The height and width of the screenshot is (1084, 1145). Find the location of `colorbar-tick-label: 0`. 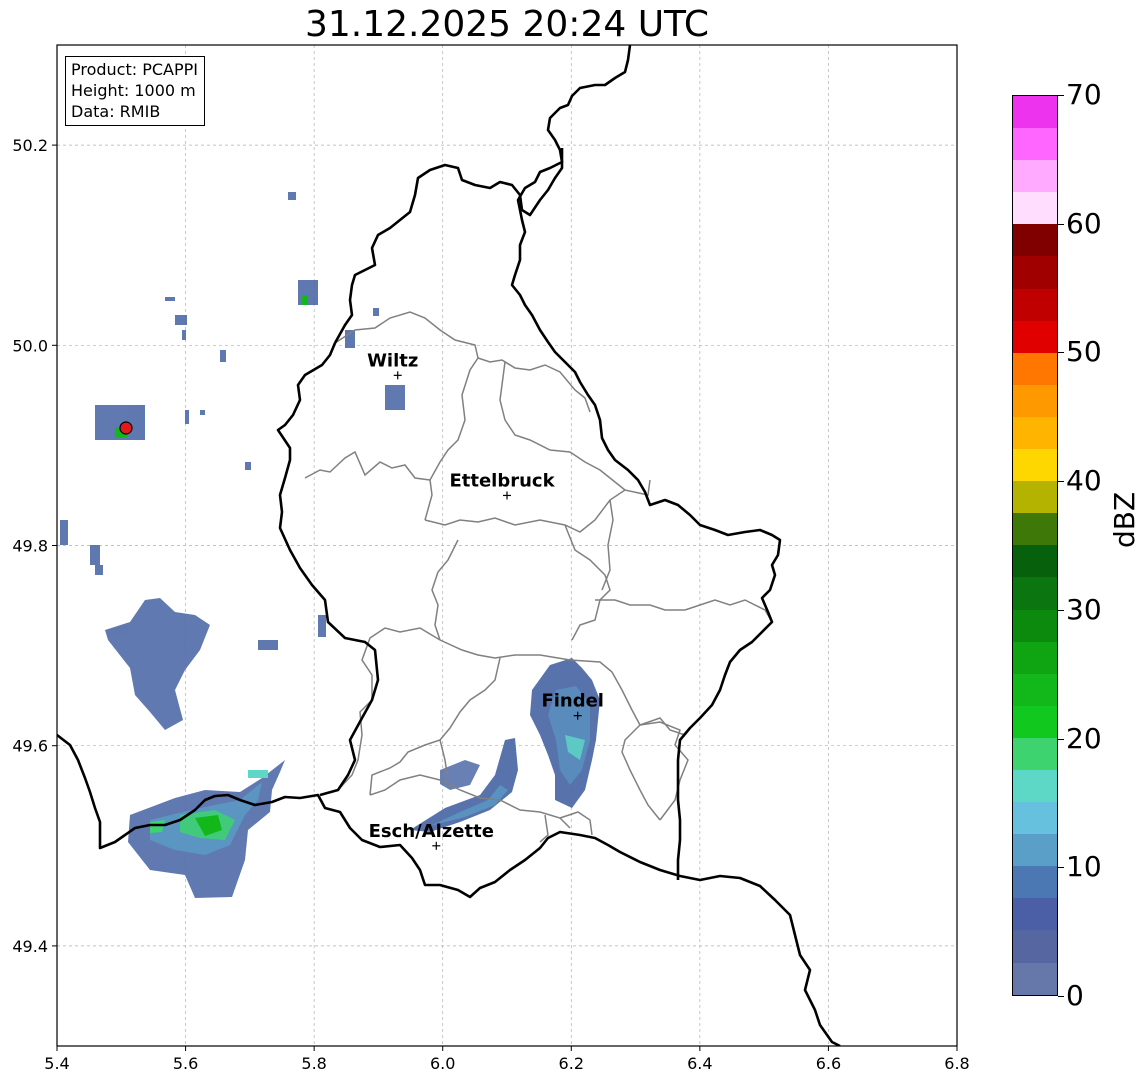

colorbar-tick-label: 0 is located at coordinates (1075, 995).